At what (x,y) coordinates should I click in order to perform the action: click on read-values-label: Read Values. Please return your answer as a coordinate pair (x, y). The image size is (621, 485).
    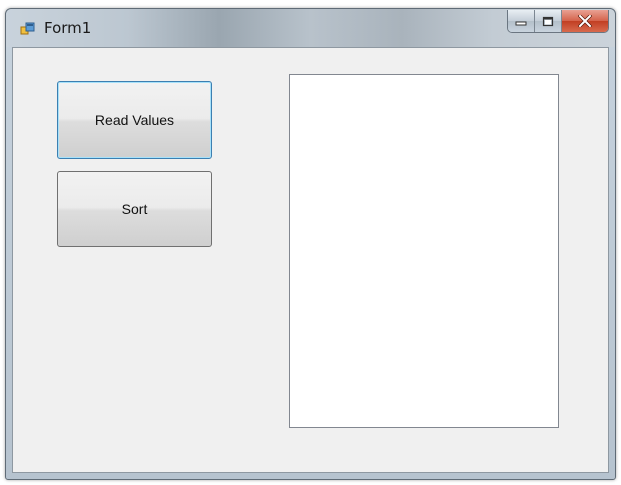
    Looking at the image, I should click on (134, 120).